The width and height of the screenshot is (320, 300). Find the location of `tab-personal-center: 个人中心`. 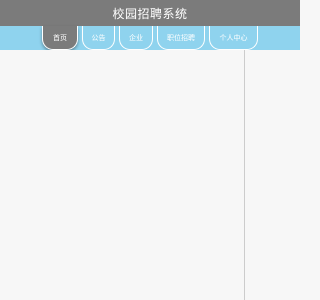

tab-personal-center: 个人中心 is located at coordinates (233, 38).